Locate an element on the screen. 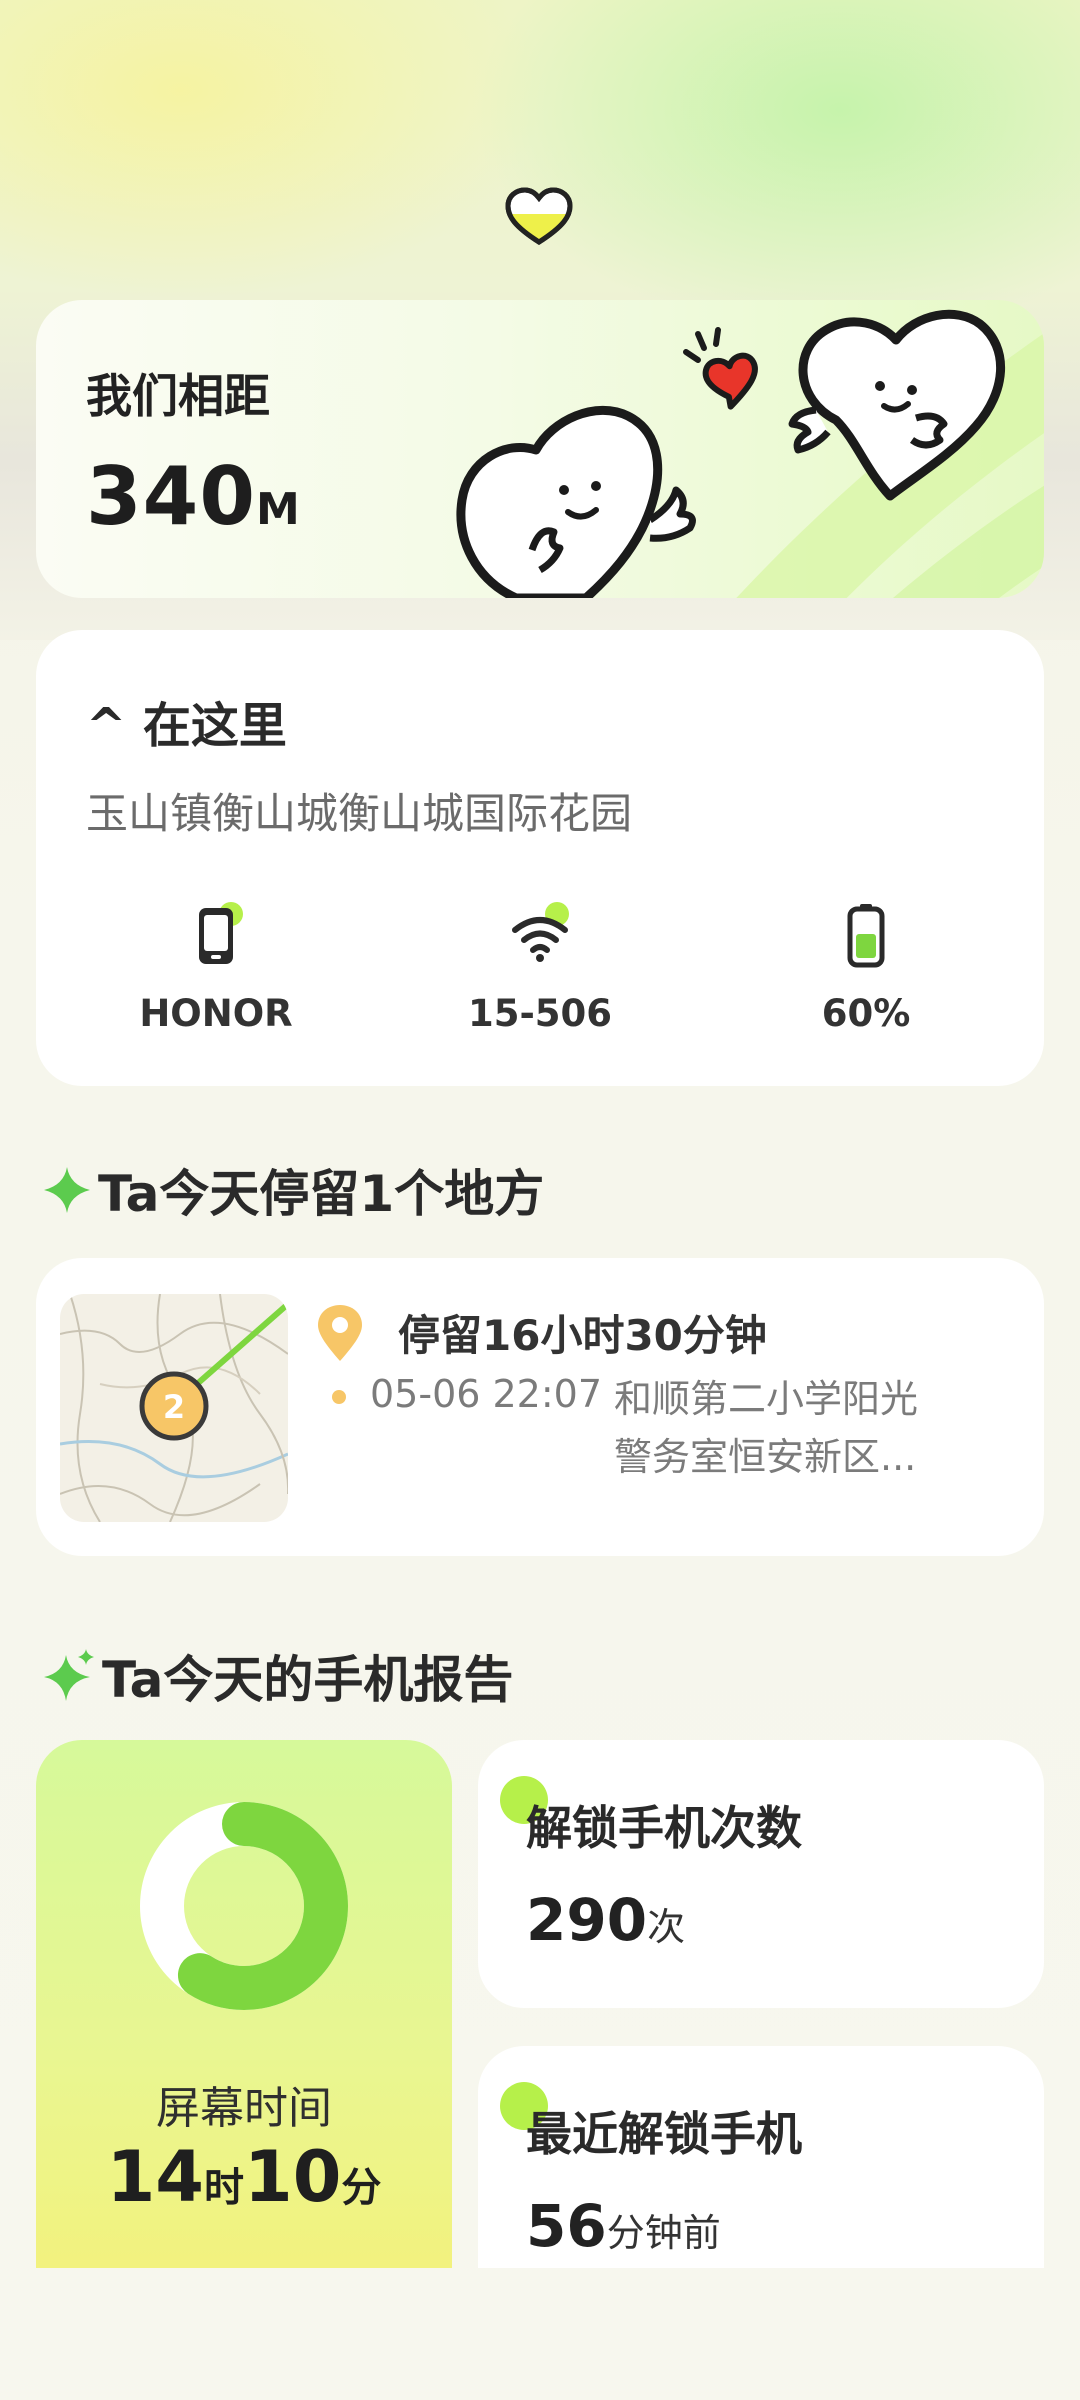 The width and height of the screenshot is (1080, 2400). wifi-stat: 15-506 is located at coordinates (540, 967).